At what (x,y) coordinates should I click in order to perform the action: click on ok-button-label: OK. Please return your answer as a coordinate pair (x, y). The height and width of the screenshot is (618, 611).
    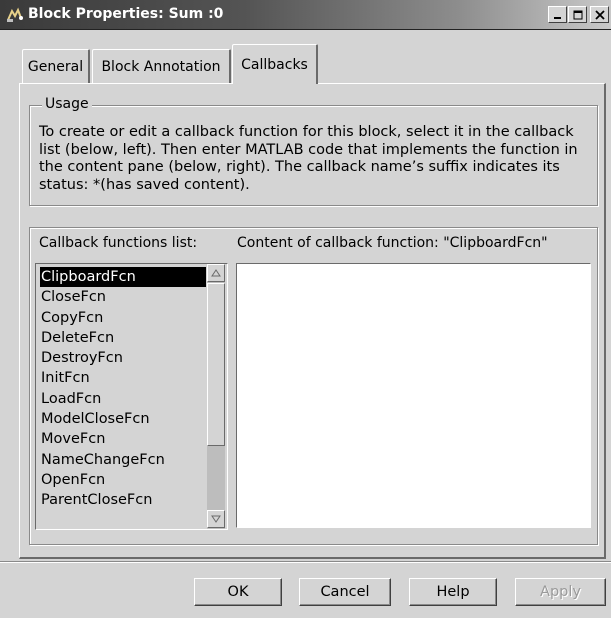
    Looking at the image, I should click on (238, 592).